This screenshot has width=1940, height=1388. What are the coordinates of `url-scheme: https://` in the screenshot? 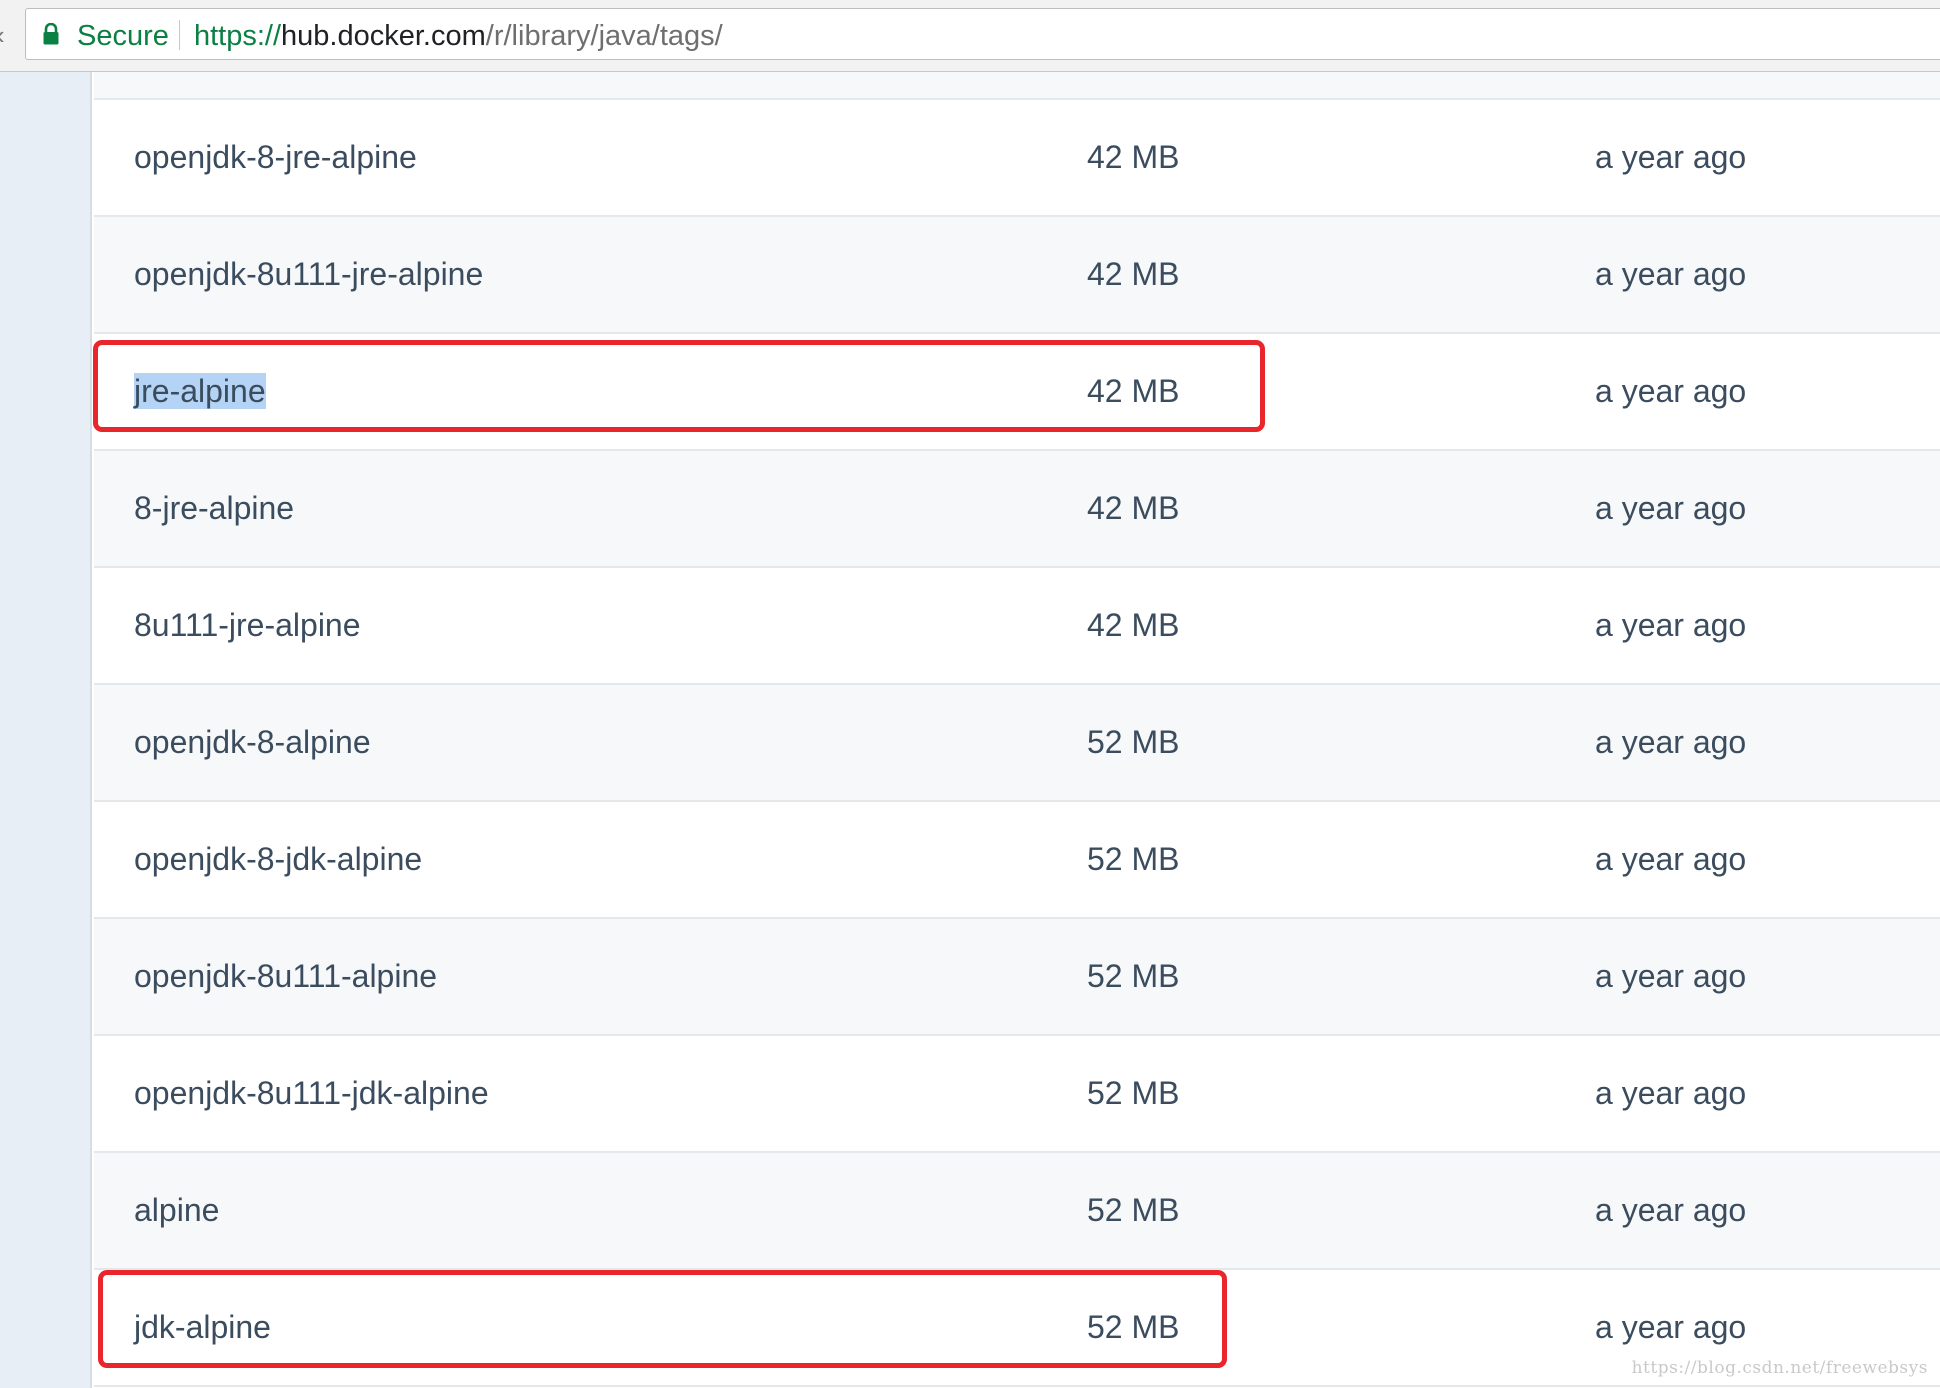 It's located at (238, 36).